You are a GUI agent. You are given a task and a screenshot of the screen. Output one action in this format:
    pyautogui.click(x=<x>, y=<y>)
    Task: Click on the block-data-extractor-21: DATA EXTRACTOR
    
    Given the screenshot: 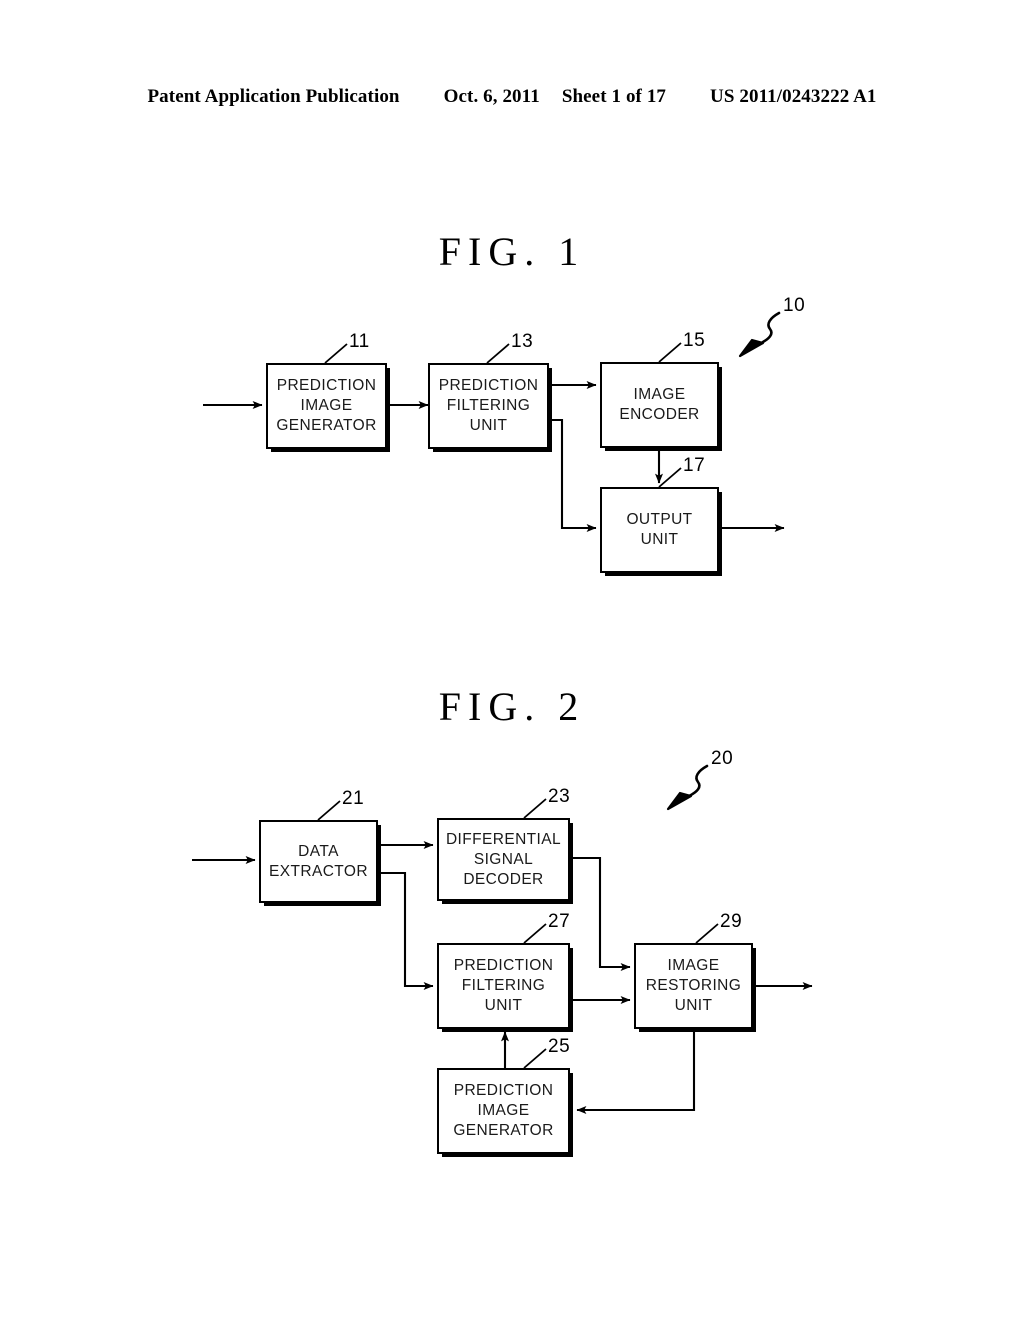 What is the action you would take?
    pyautogui.click(x=318, y=861)
    